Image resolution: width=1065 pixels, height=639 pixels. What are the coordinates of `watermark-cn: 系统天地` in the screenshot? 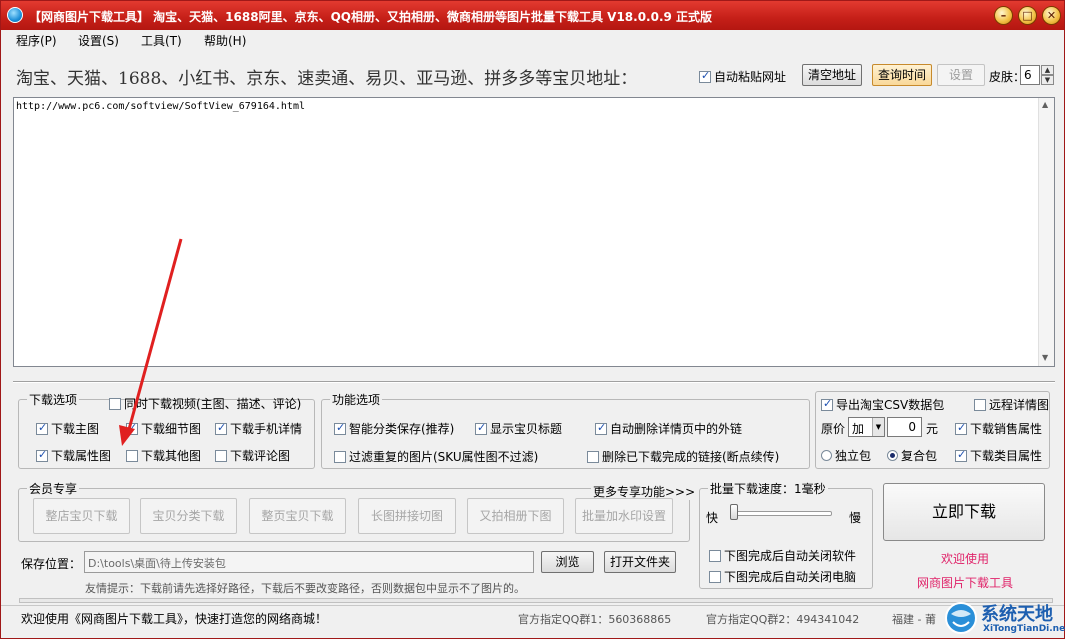 It's located at (1017, 614).